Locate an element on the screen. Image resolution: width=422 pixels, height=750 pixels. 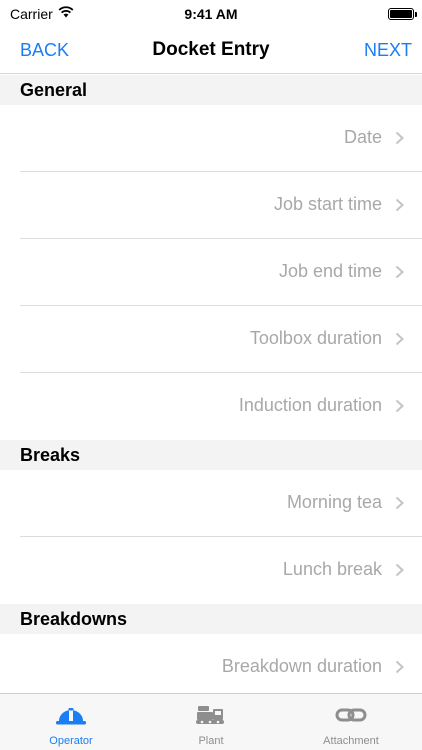
tab-plant: Plant is located at coordinates (211, 722).